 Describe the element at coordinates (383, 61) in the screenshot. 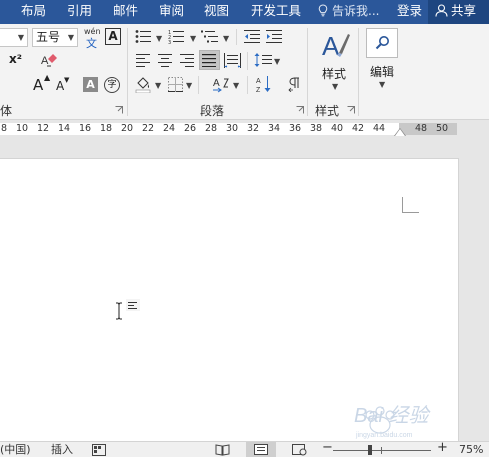

I see `editing-button: 编辑 ▼` at that location.